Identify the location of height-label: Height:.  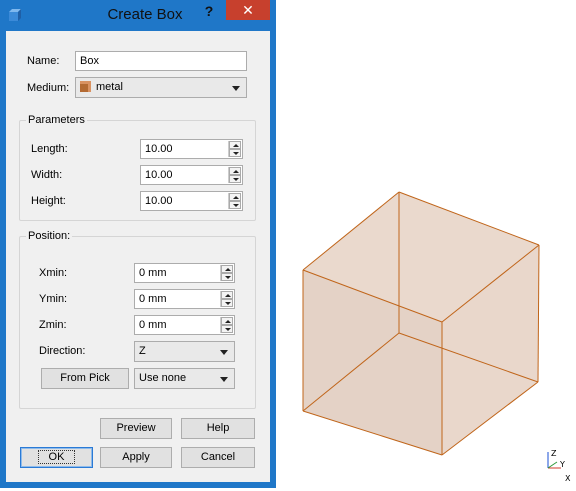
(48, 201).